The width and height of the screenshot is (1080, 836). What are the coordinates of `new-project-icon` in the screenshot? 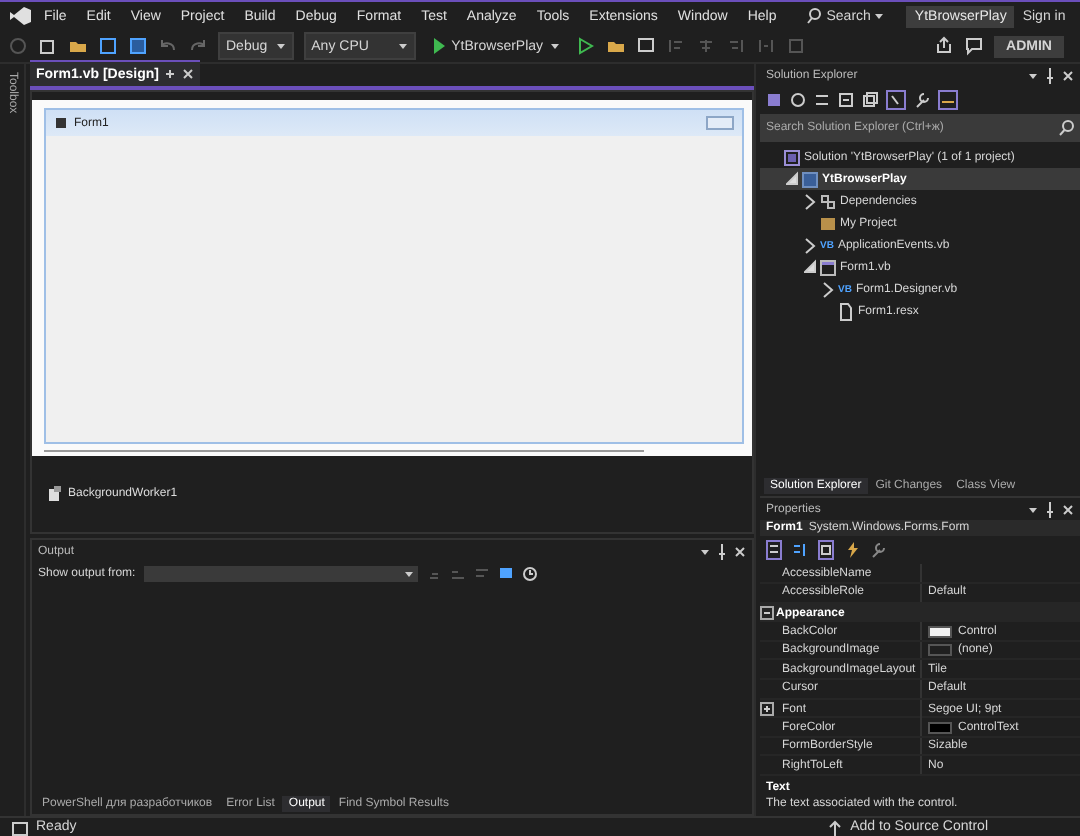 It's located at (48, 46).